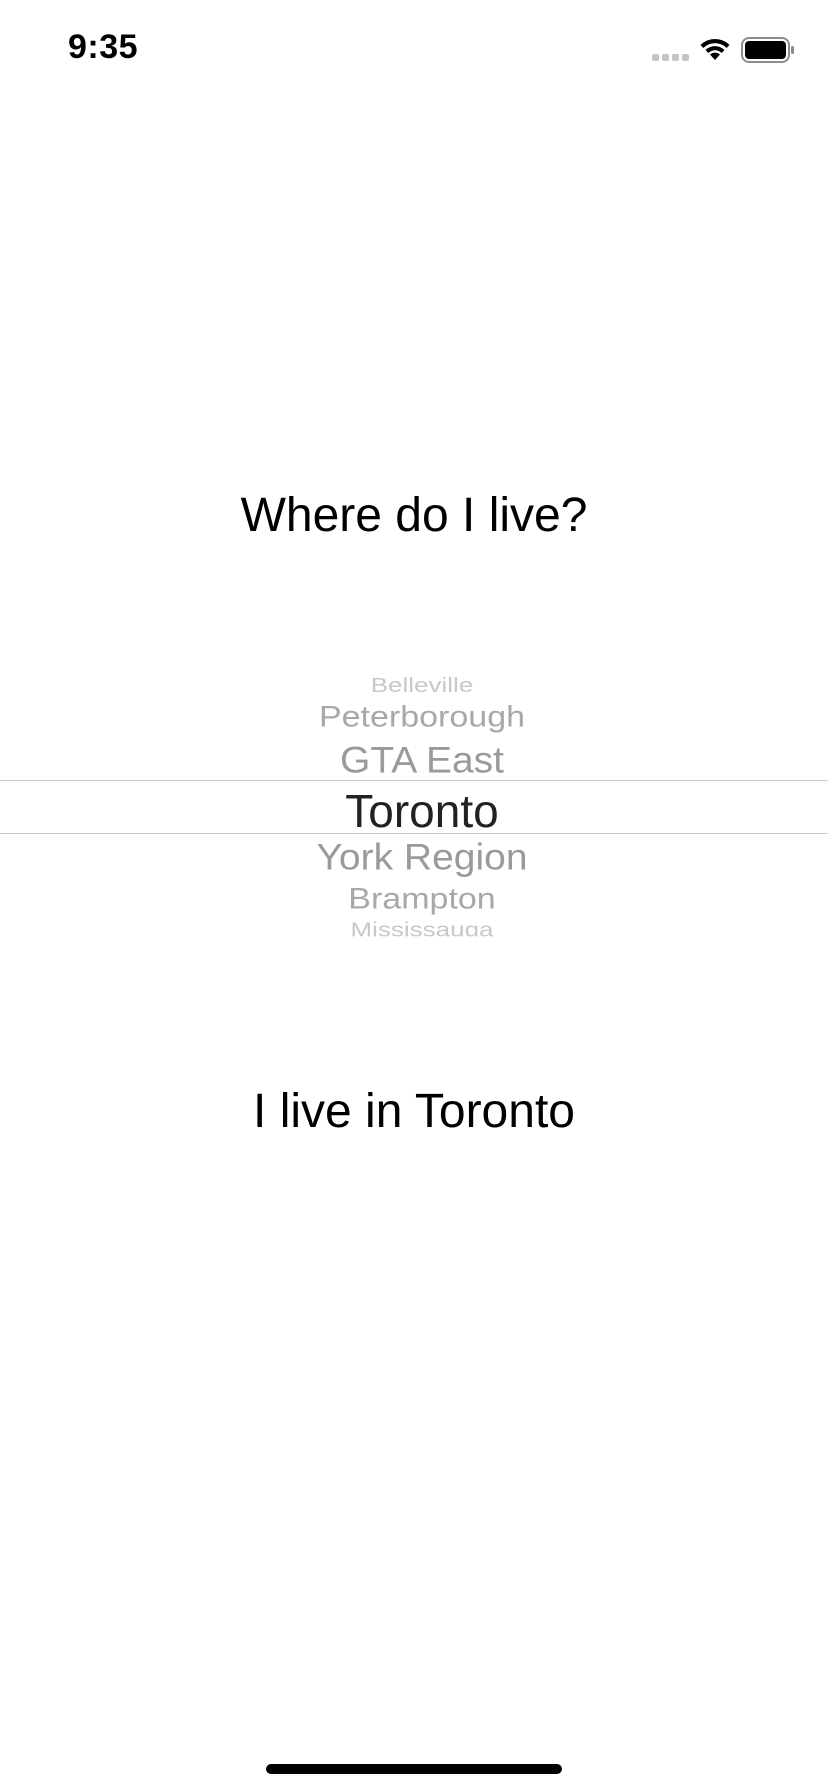 Image resolution: width=828 pixels, height=1792 pixels. I want to click on picker-item: Peterborough, so click(414, 717).